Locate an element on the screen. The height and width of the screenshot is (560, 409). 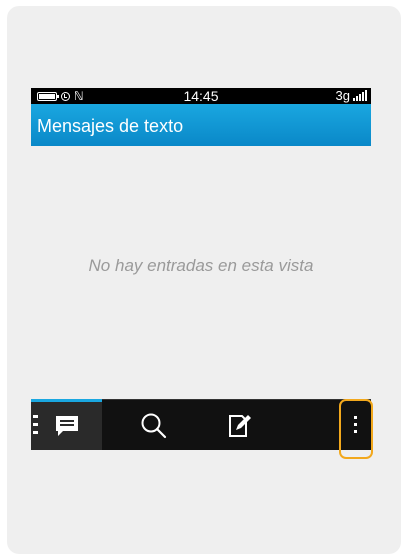
compose-button is located at coordinates (240, 426).